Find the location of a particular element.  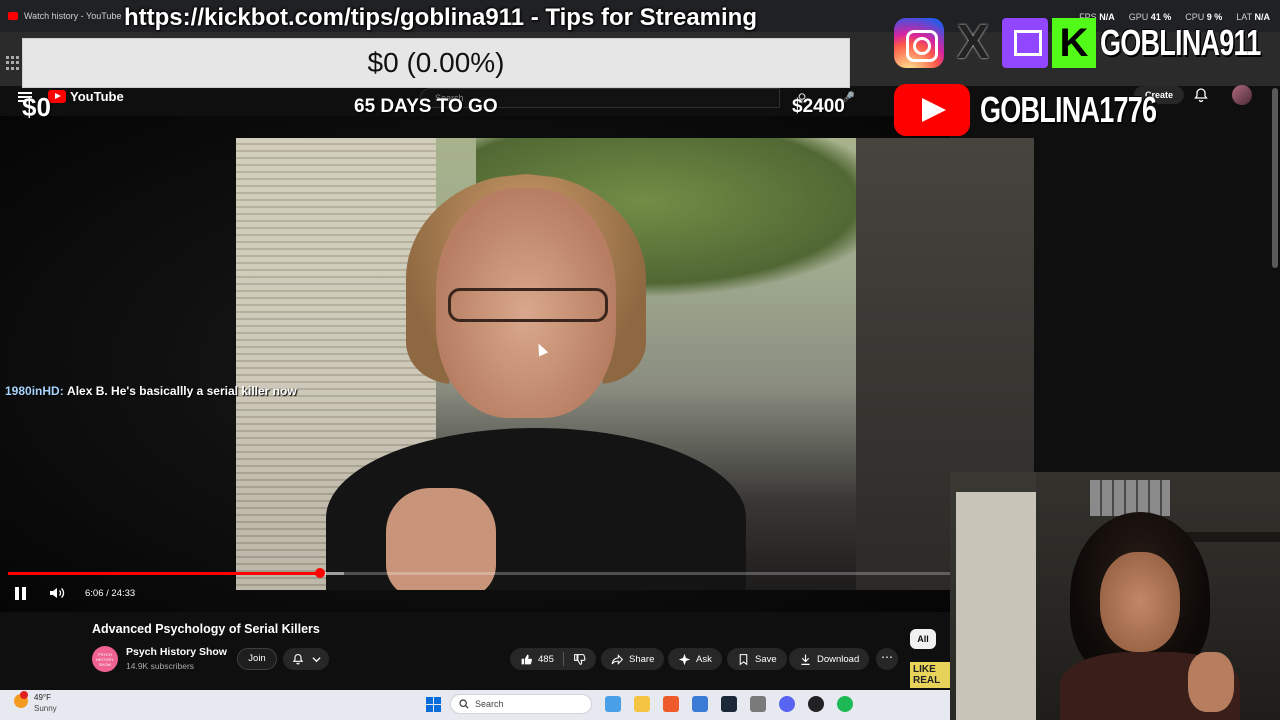

pause-icon is located at coordinates (21, 593).